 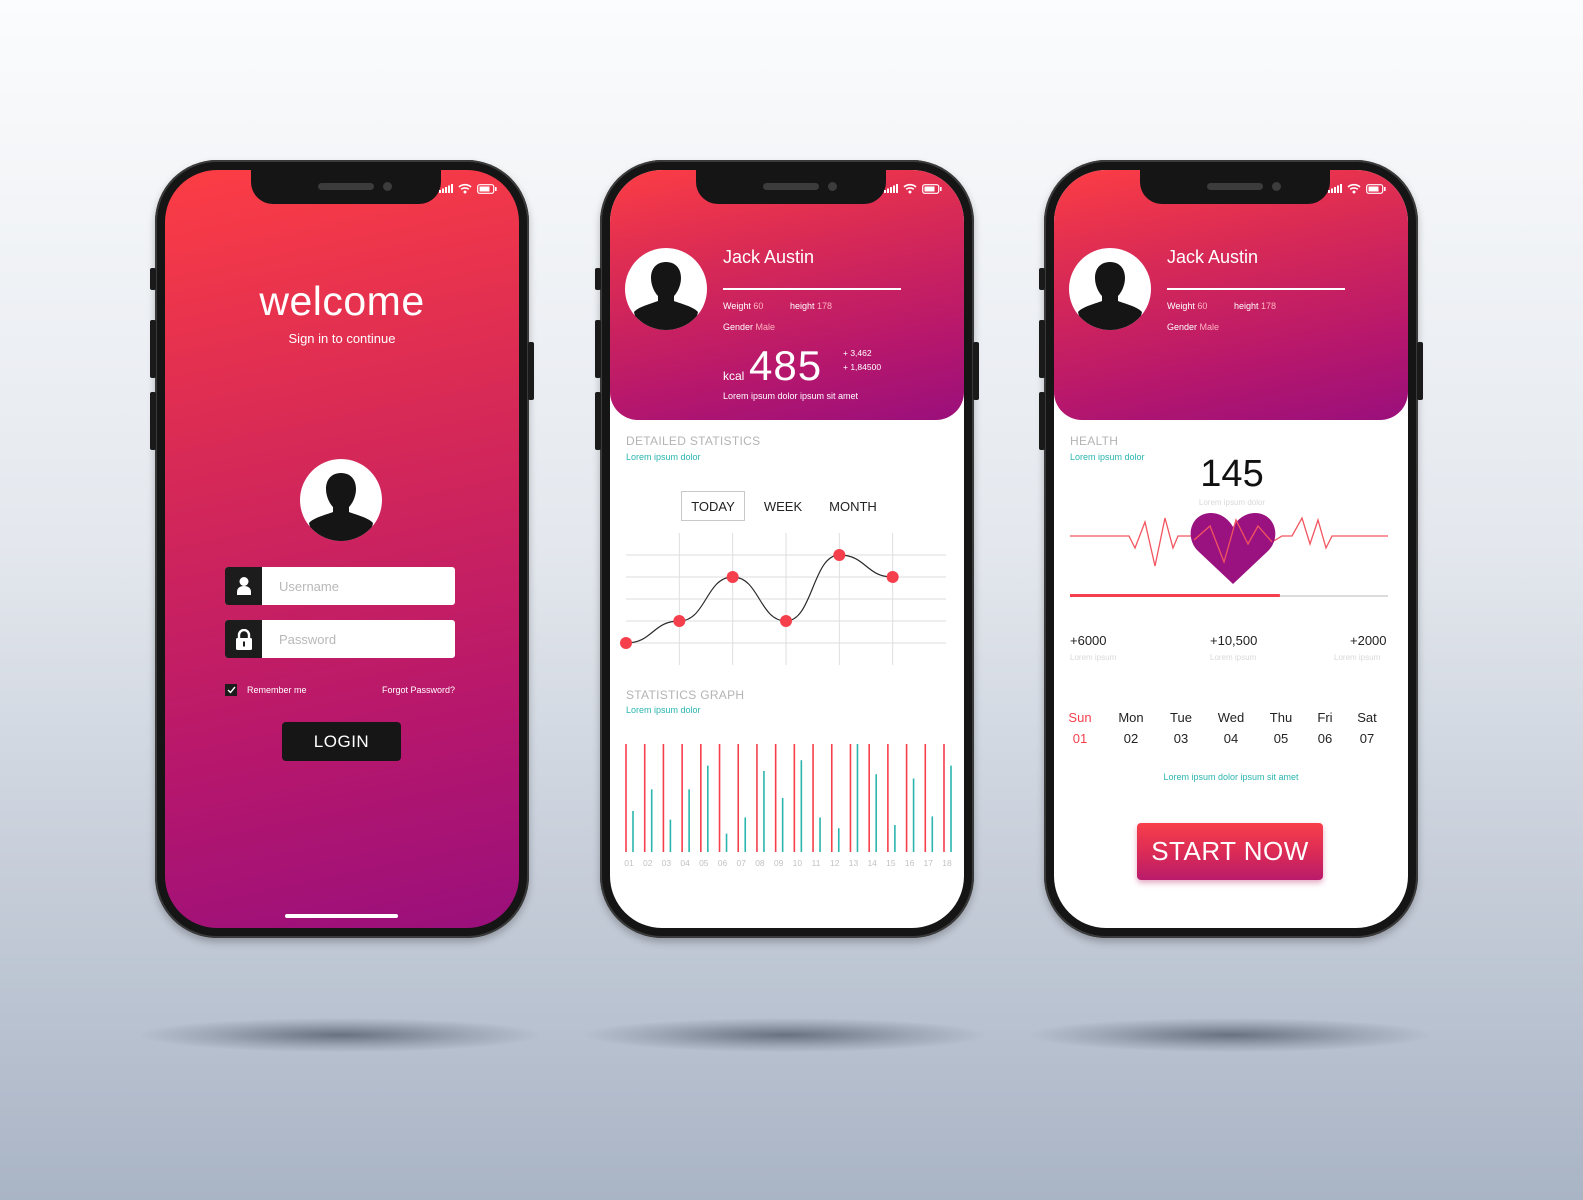 I want to click on check-icon, so click(x=231, y=690).